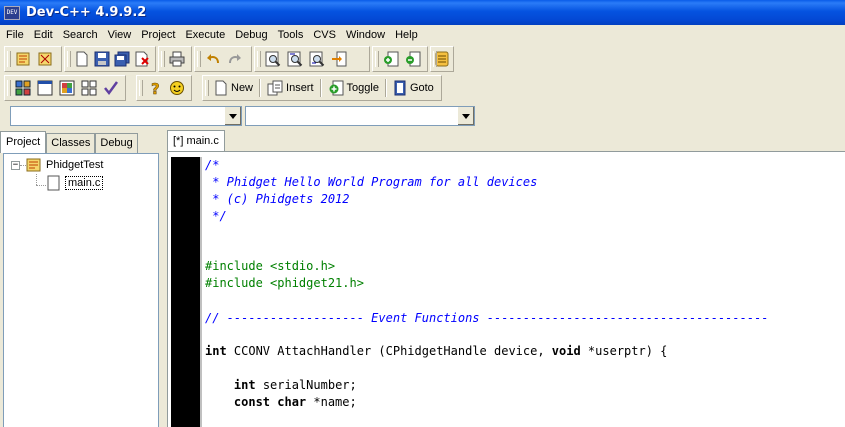 The width and height of the screenshot is (845, 427). What do you see at coordinates (102, 59) in the screenshot?
I see `save-button` at bounding box center [102, 59].